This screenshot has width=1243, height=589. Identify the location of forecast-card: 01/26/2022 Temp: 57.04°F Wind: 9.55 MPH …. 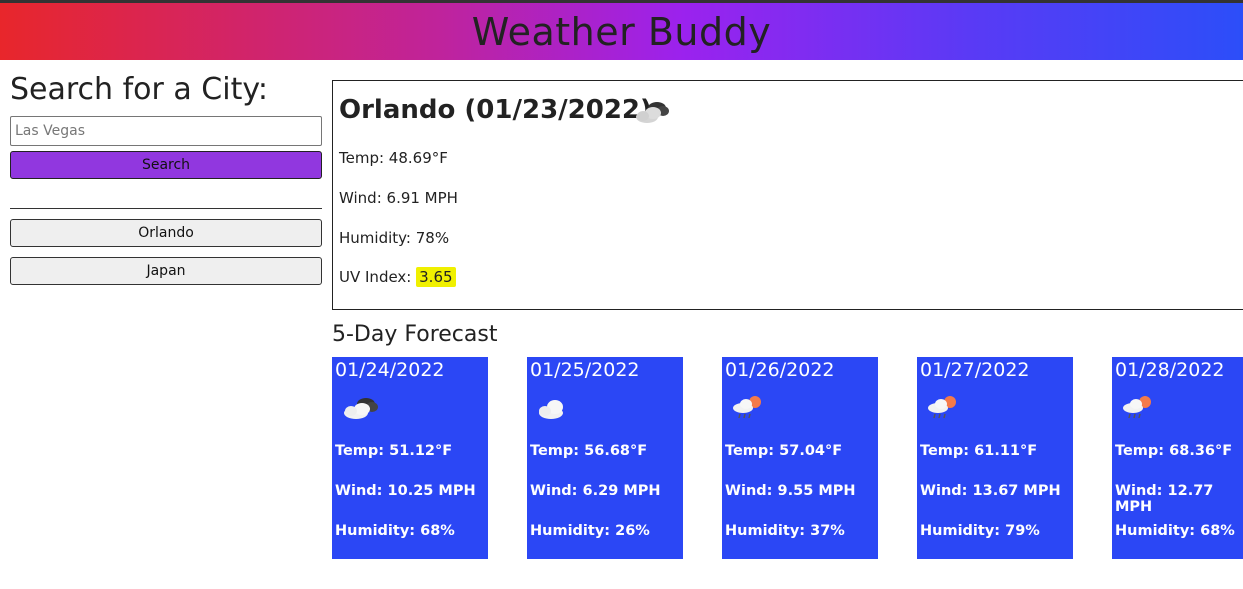
(800, 458).